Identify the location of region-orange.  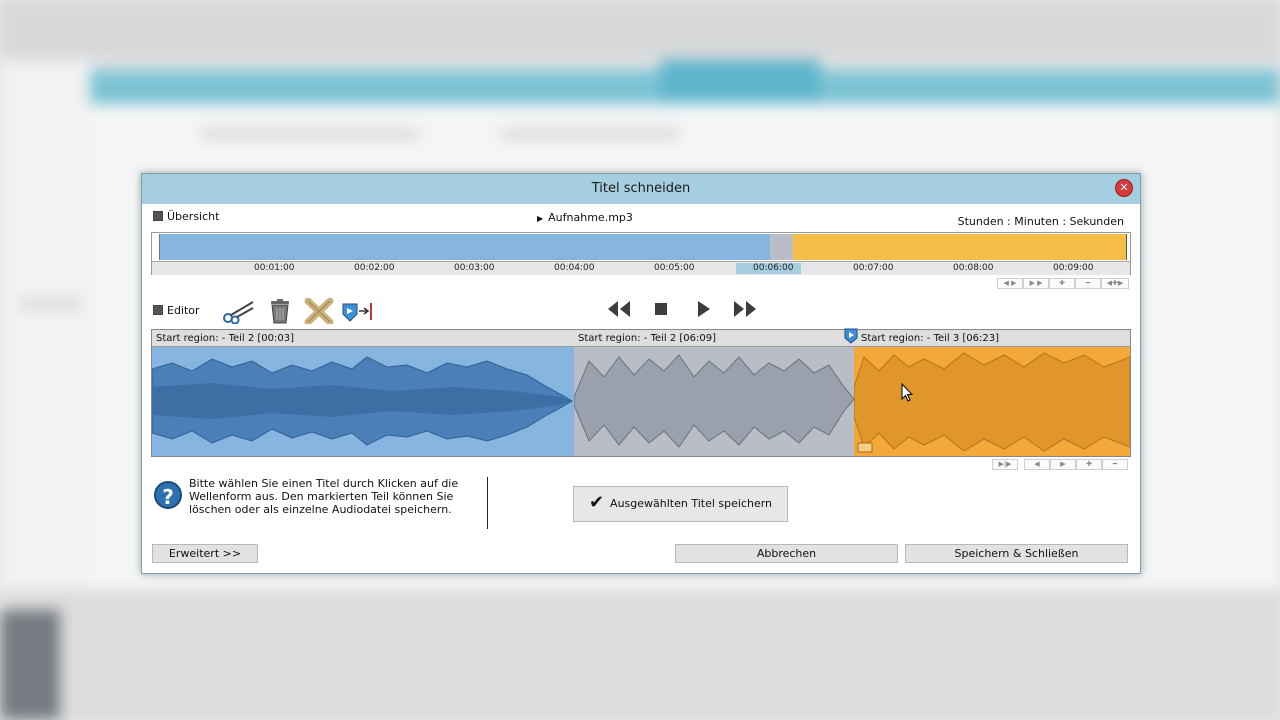
(991, 401).